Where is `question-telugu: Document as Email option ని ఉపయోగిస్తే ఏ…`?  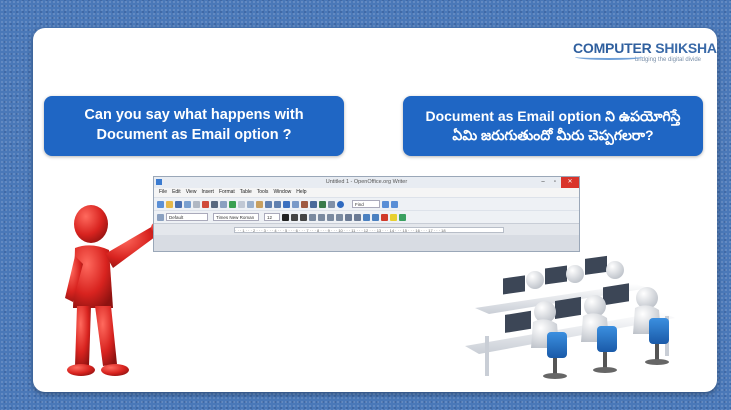 question-telugu: Document as Email option ని ఉపయోగిస్తే ఏ… is located at coordinates (553, 126).